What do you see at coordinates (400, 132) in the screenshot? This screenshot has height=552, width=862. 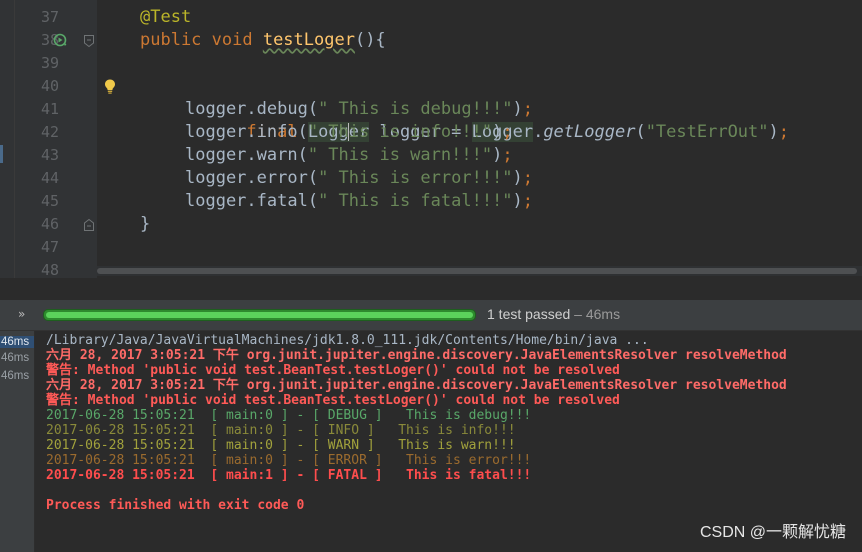 I see `string-literal: " This is info!!!"` at bounding box center [400, 132].